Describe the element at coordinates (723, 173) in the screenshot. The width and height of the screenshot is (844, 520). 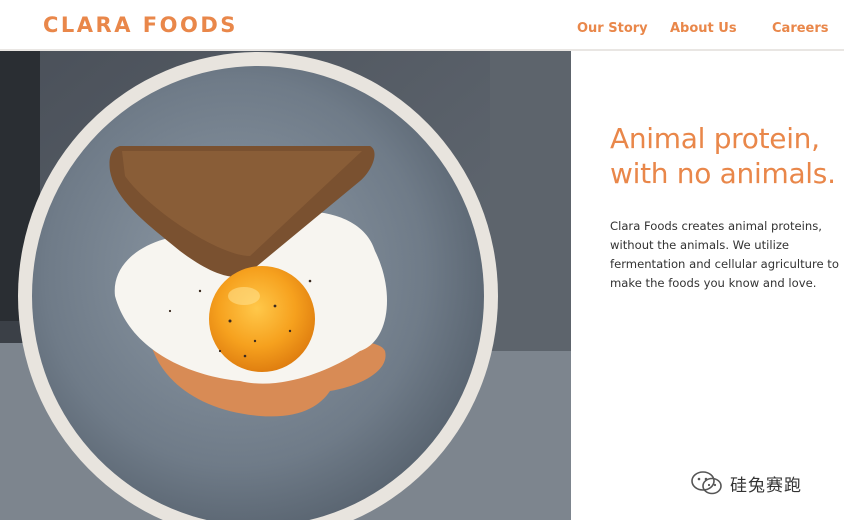
I see `headline-line: with no animals.` at that location.